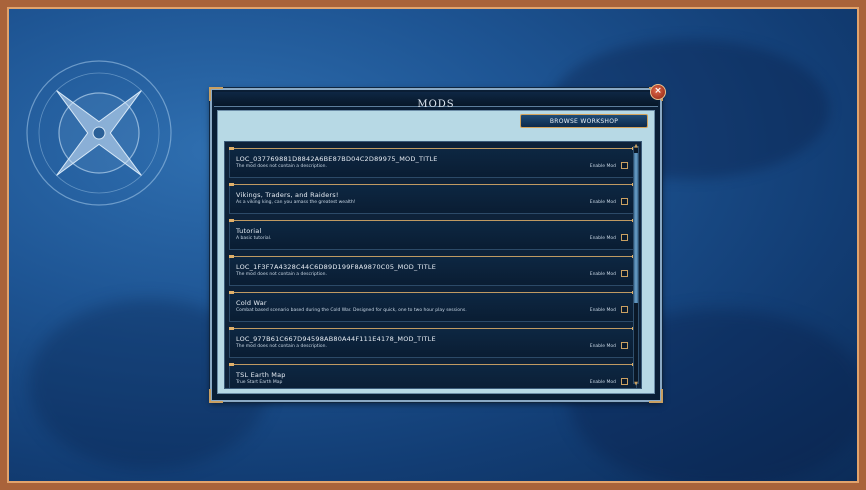 The image size is (866, 490). Describe the element at coordinates (261, 375) in the screenshot. I see `mod-title: TSL Earth Map` at that location.